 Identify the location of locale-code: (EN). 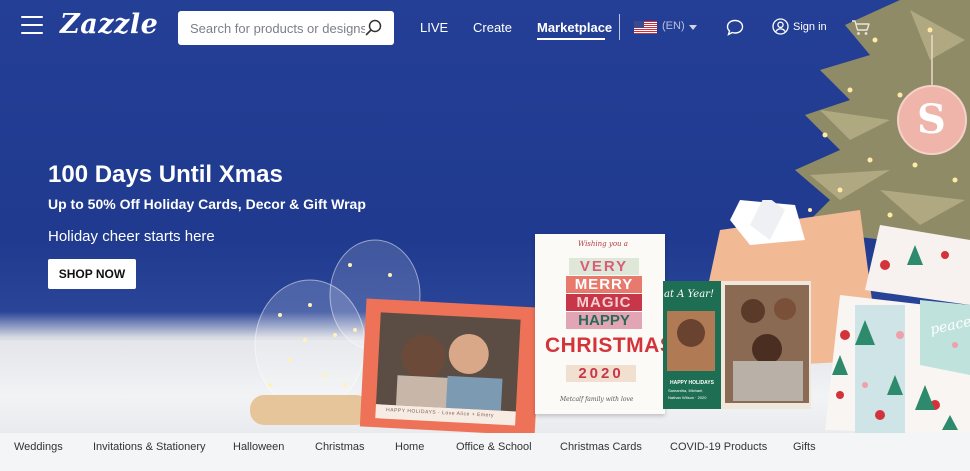
(673, 26).